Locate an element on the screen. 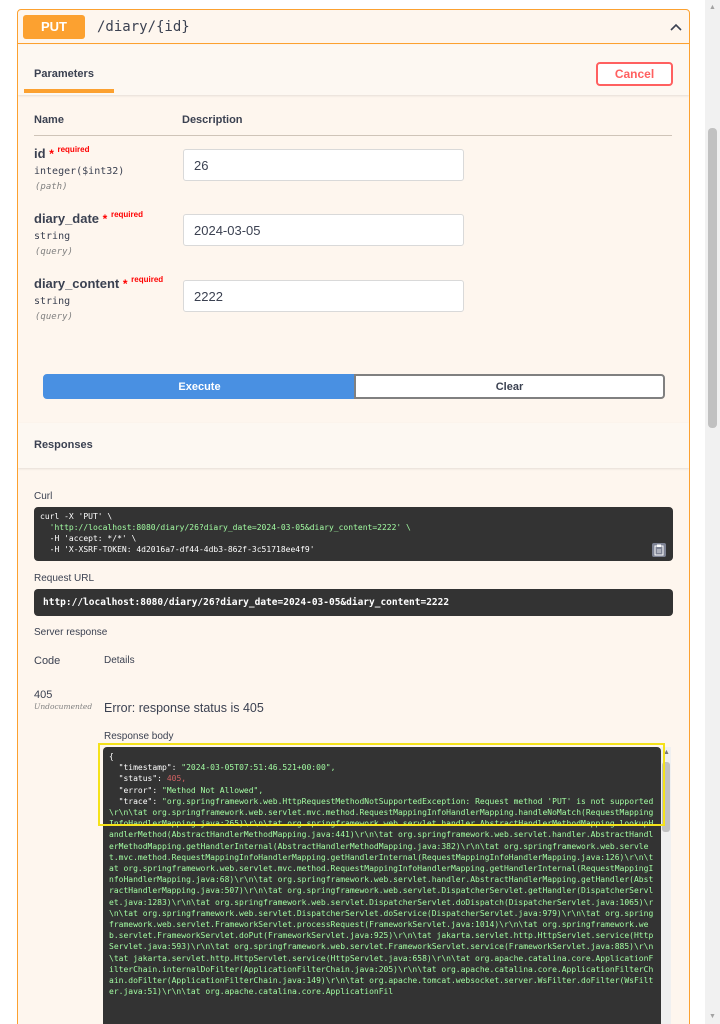 Image resolution: width=720 pixels, height=1024 pixels. undocumented-label: Undocumented is located at coordinates (63, 706).